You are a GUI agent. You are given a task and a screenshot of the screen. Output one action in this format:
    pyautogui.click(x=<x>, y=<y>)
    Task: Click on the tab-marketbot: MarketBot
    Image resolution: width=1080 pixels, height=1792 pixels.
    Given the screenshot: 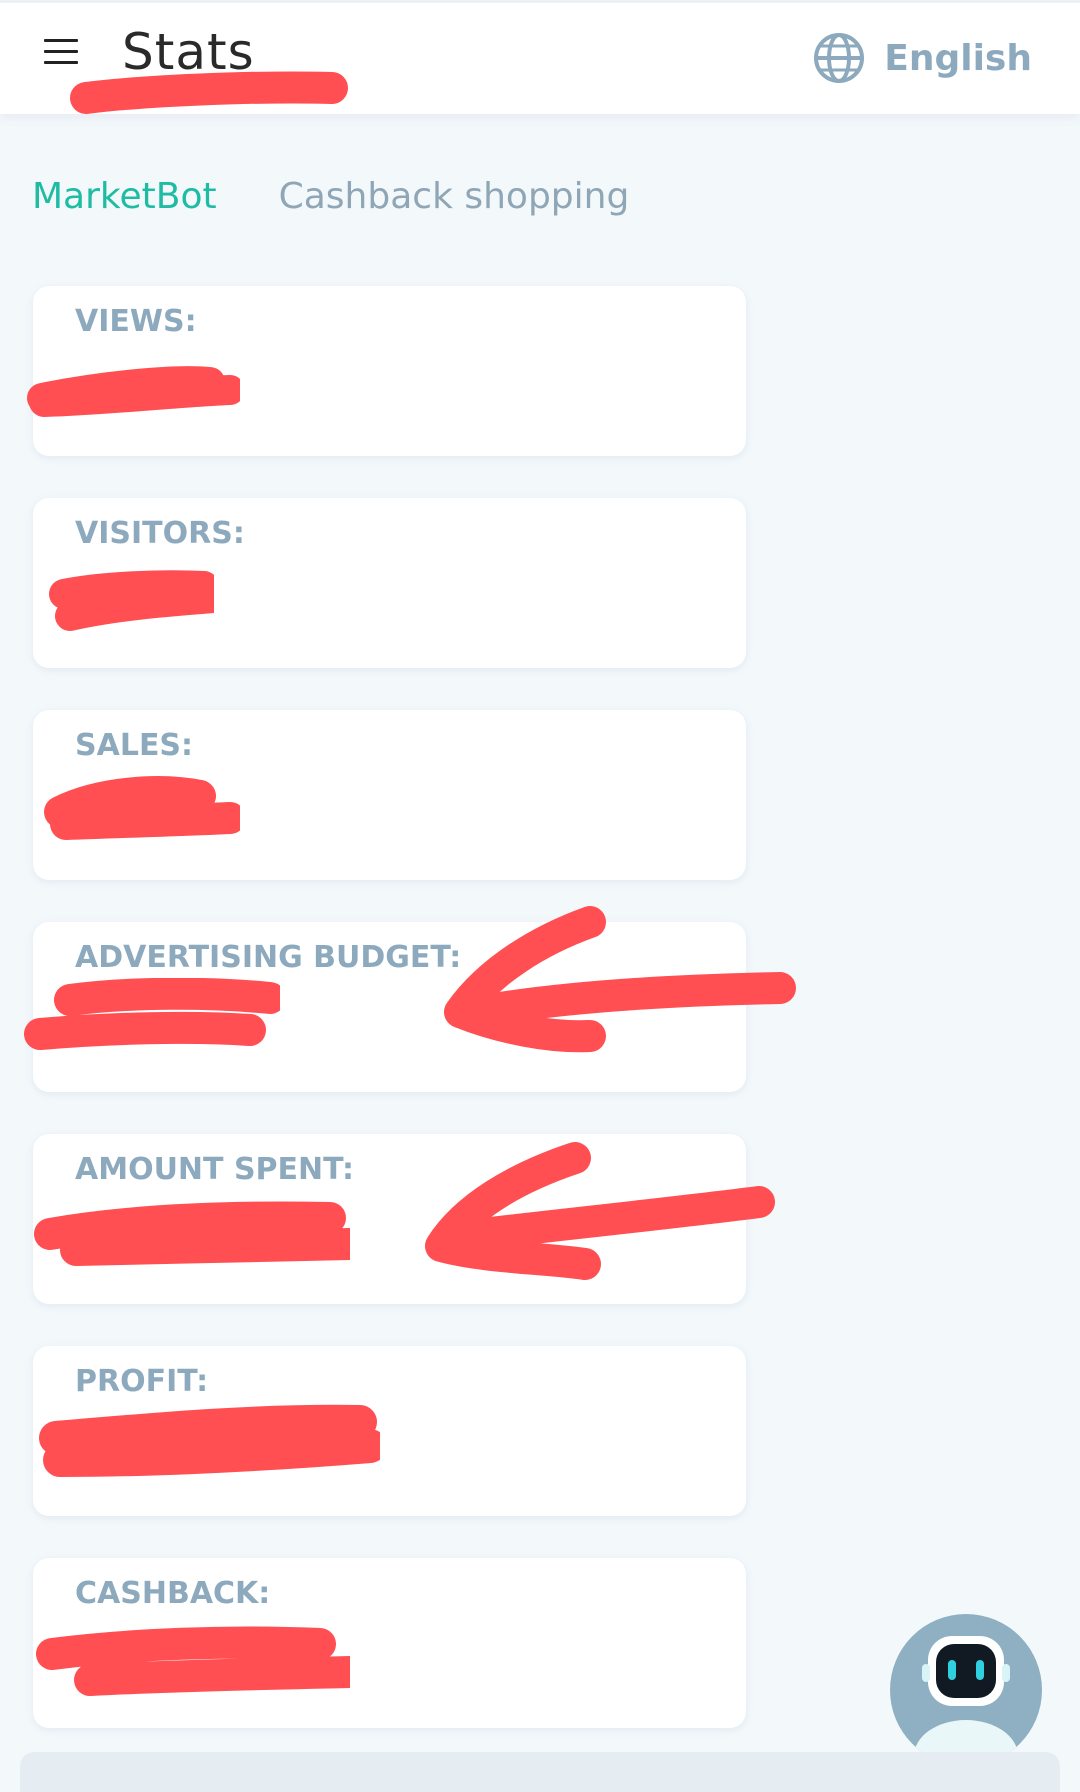 What is the action you would take?
    pyautogui.click(x=124, y=196)
    